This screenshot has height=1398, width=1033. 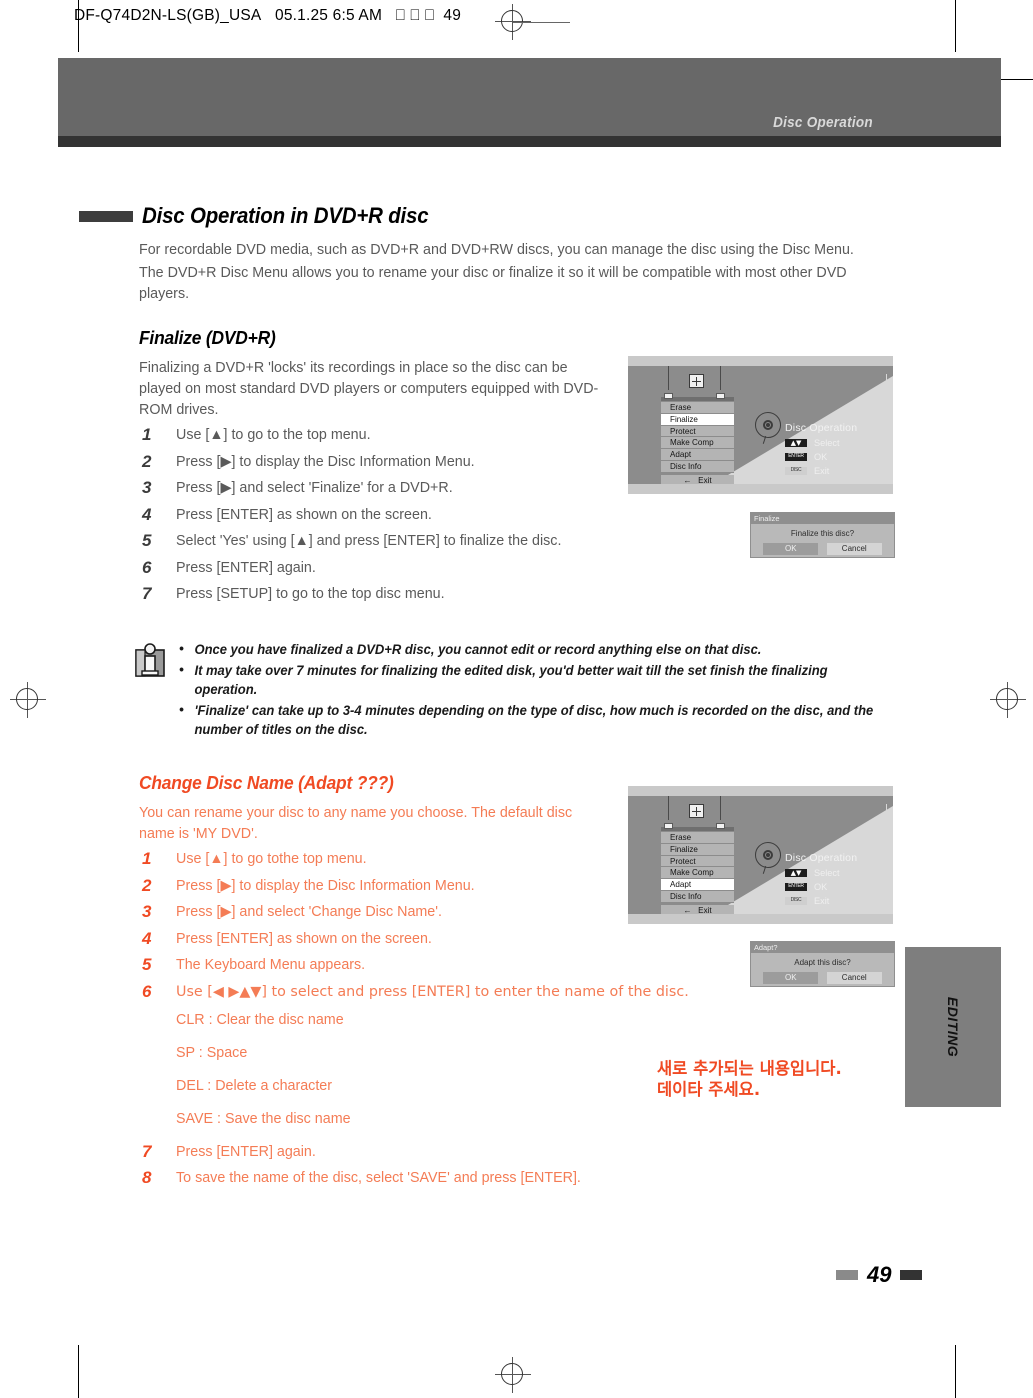 What do you see at coordinates (147, 964) in the screenshot?
I see `step-number: 5` at bounding box center [147, 964].